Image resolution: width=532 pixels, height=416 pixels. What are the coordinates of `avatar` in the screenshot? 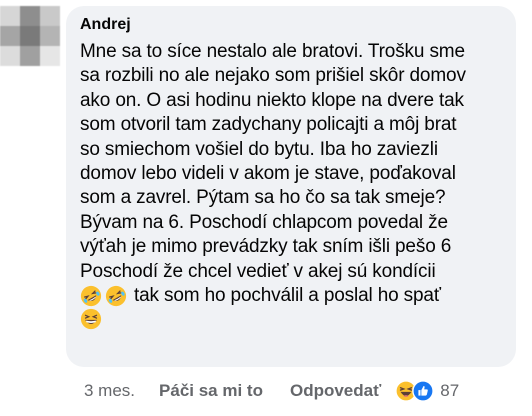 It's located at (30, 36).